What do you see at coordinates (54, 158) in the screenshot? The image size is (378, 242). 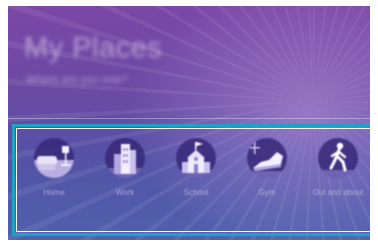 I see `home-icon` at bounding box center [54, 158].